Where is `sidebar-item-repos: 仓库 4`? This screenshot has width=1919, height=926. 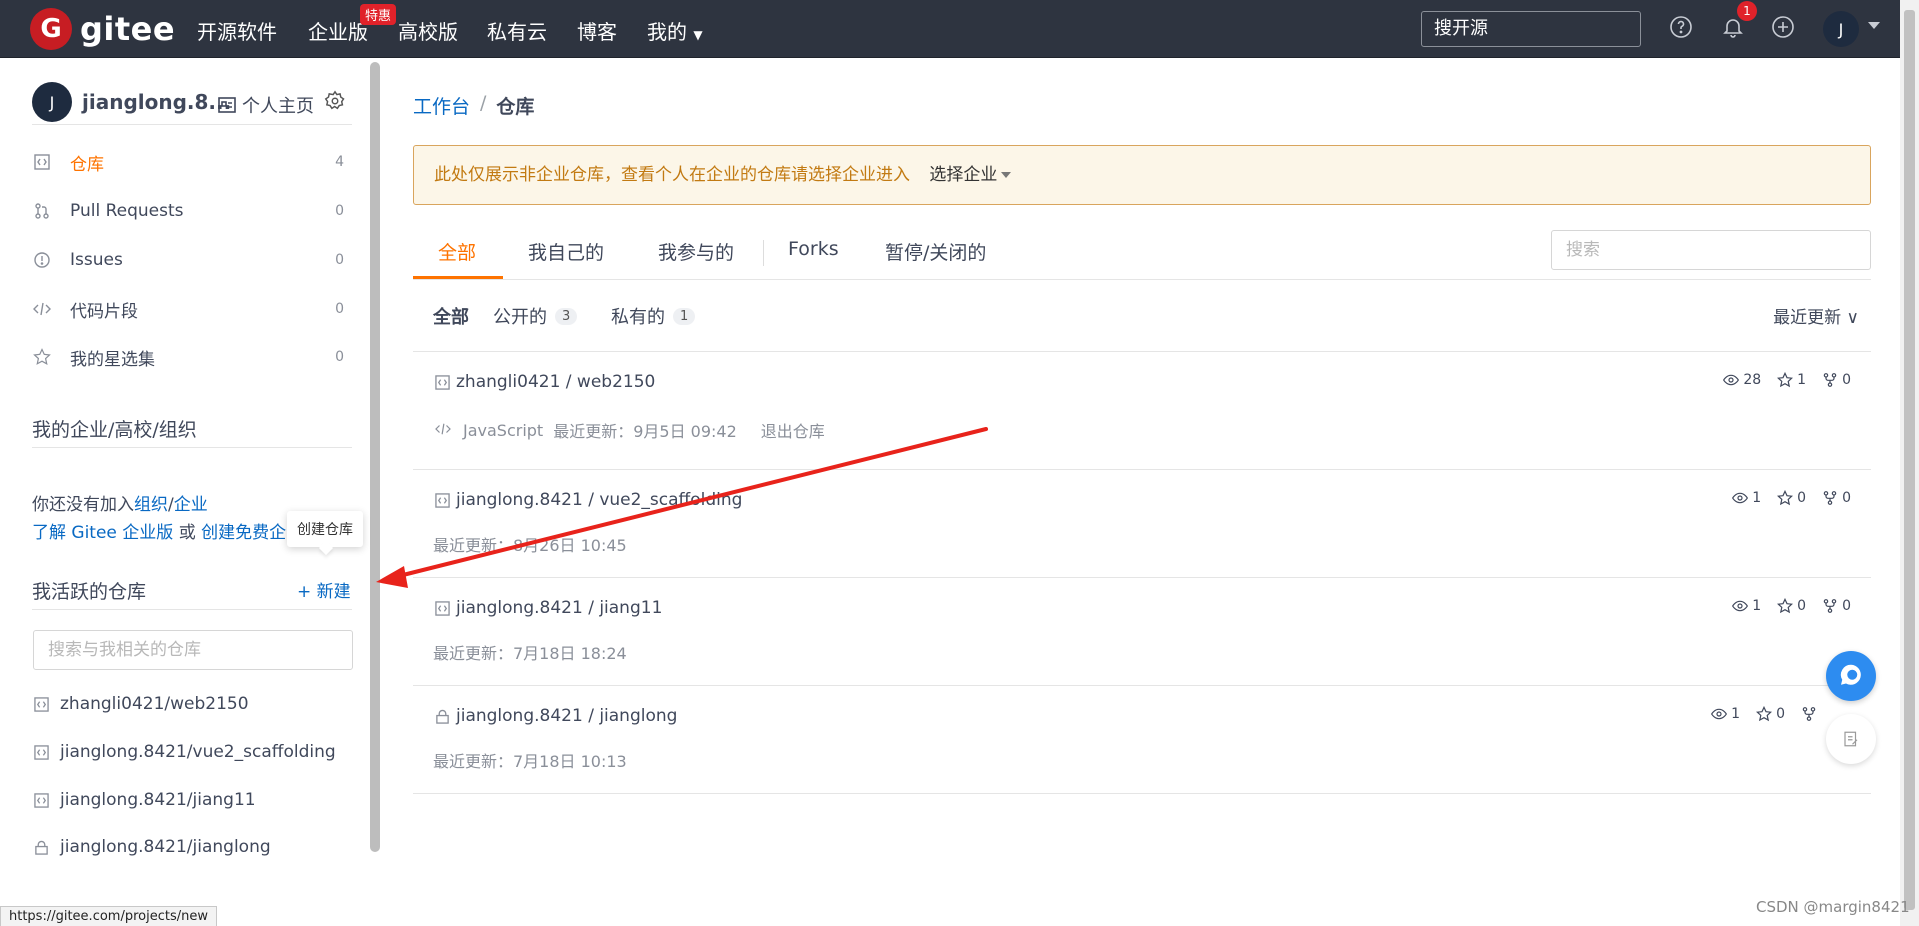 sidebar-item-repos: 仓库 4 is located at coordinates (188, 162).